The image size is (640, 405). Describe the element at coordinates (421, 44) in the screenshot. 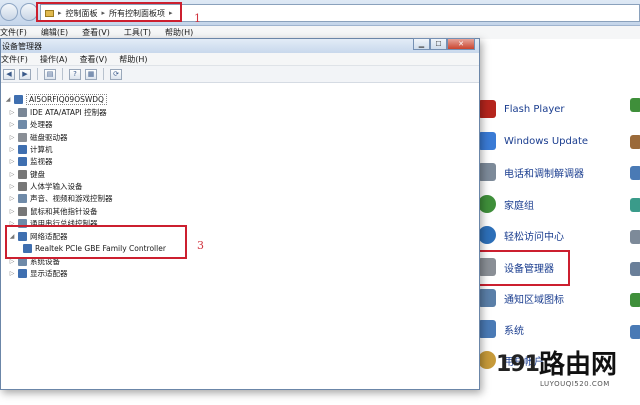

I see `minimize-button: ▁` at that location.